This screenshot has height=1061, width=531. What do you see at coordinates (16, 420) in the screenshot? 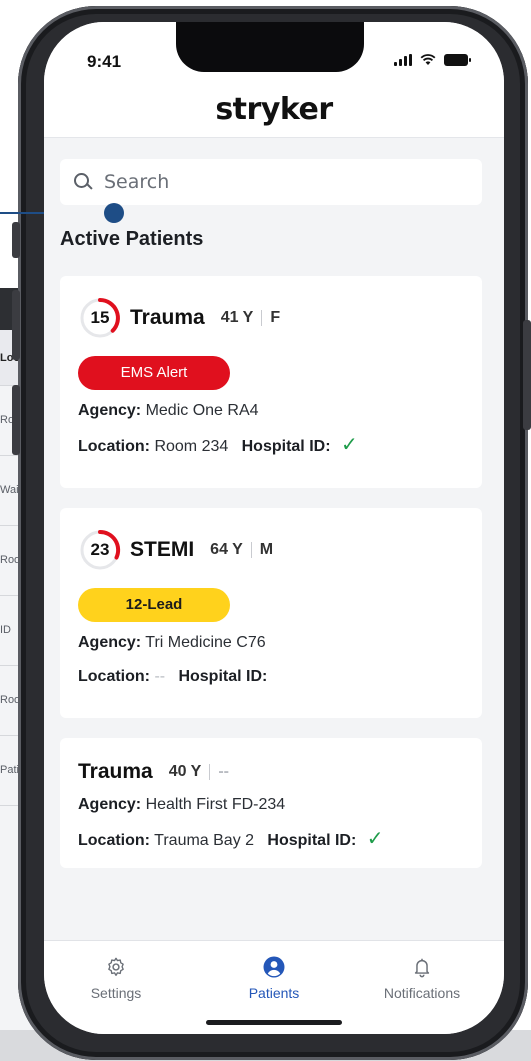
I see `phone-volume-down` at bounding box center [16, 420].